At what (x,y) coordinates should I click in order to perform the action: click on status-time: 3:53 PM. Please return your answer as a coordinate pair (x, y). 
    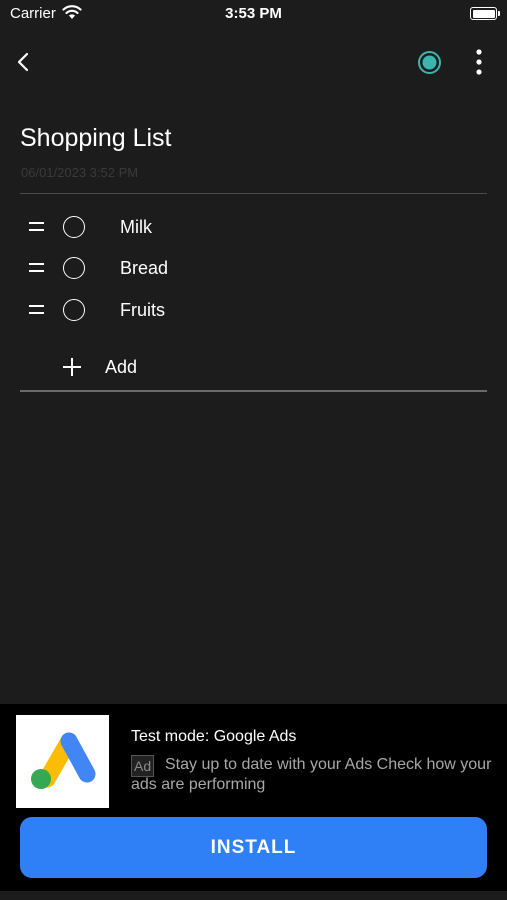
    Looking at the image, I should click on (253, 13).